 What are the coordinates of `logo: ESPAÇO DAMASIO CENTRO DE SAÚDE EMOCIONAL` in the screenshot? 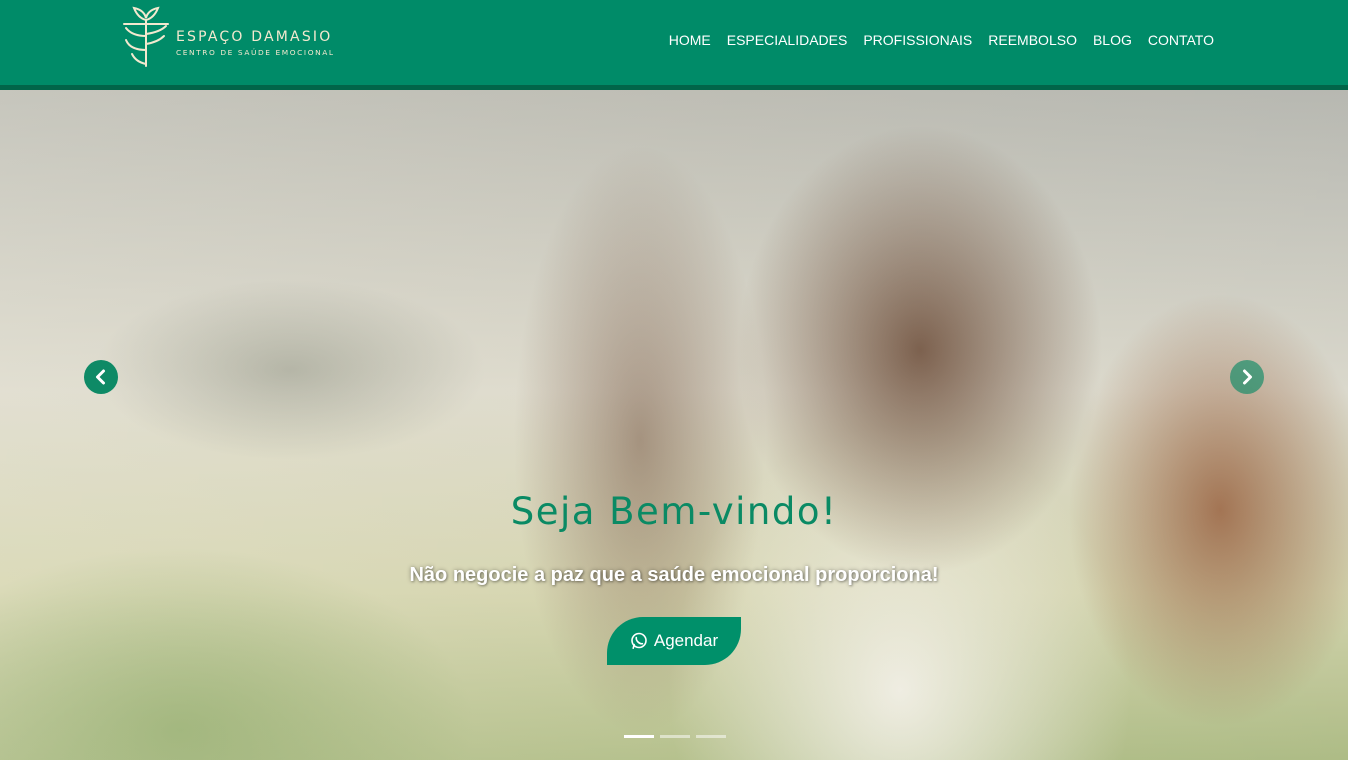 It's located at (240, 37).